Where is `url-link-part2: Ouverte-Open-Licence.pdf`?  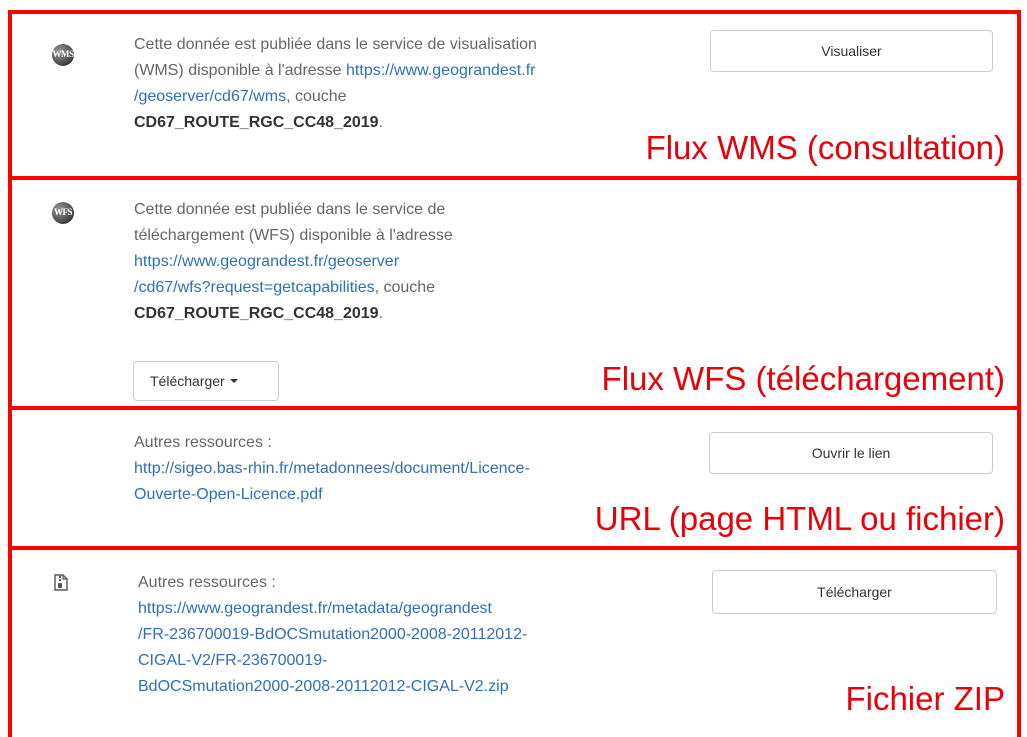
url-link-part2: Ouverte-Open-Licence.pdf is located at coordinates (228, 494).